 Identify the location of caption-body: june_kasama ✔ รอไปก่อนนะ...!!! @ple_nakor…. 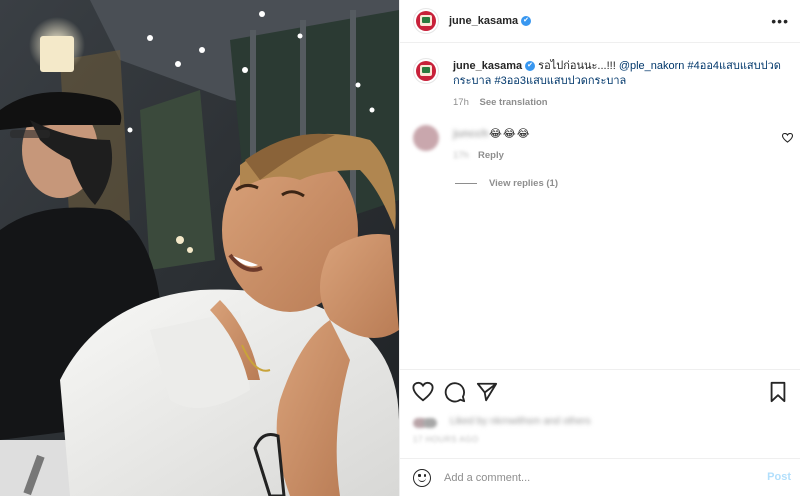
(625, 84).